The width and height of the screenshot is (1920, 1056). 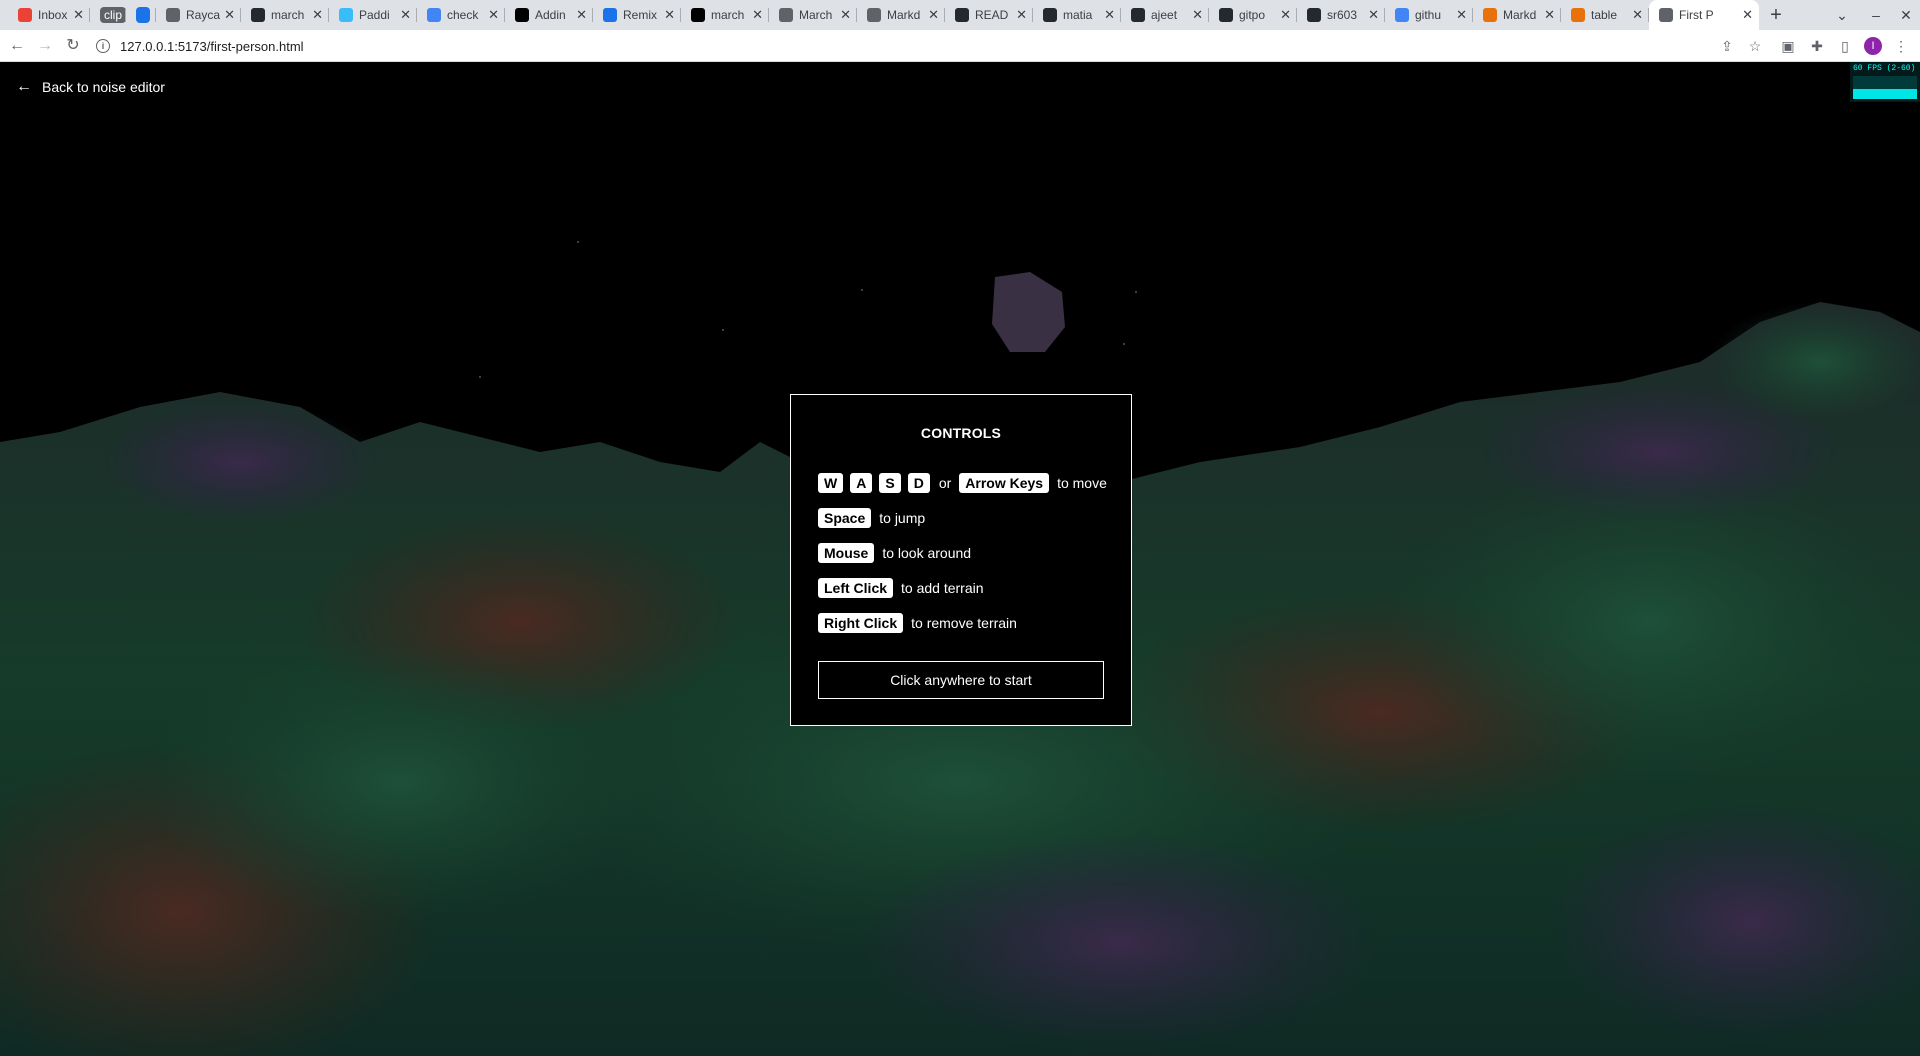 I want to click on extensions-puzzle-icon: ✚, so click(x=1817, y=46).